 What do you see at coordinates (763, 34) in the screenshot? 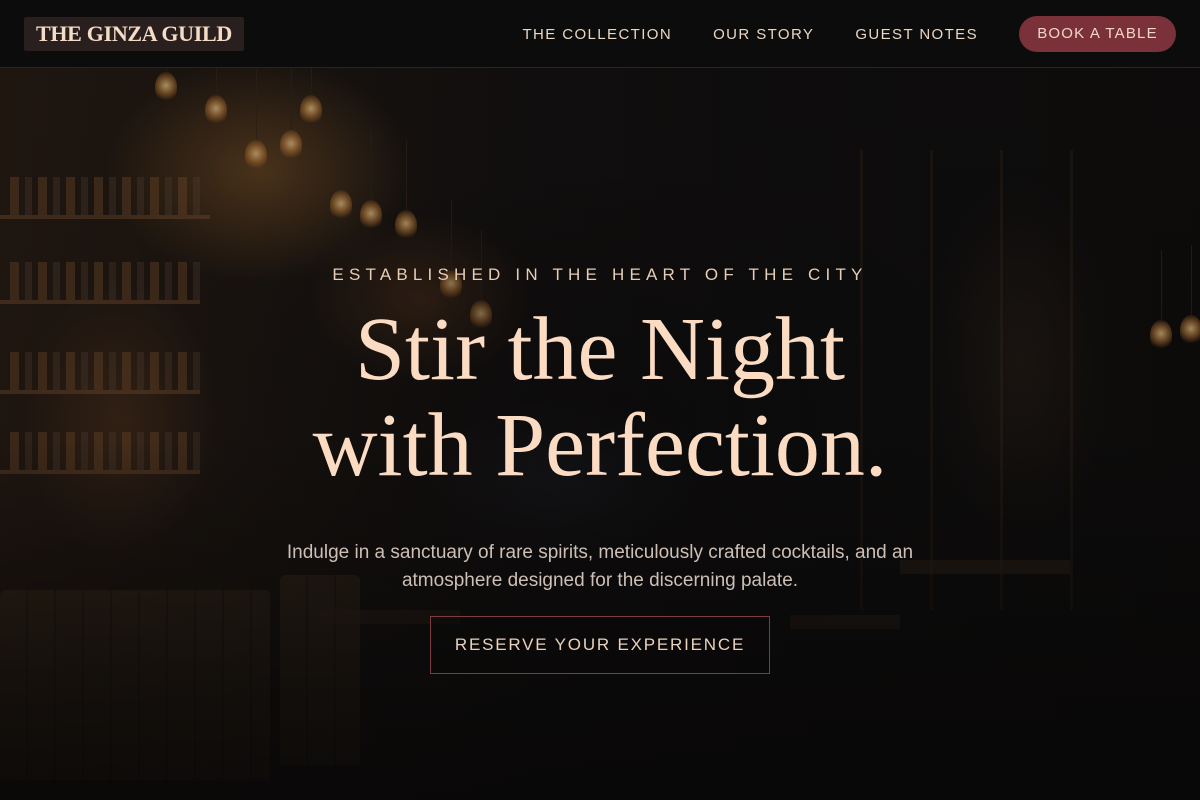
I see `nav-link-our-story: OUR STORY` at bounding box center [763, 34].